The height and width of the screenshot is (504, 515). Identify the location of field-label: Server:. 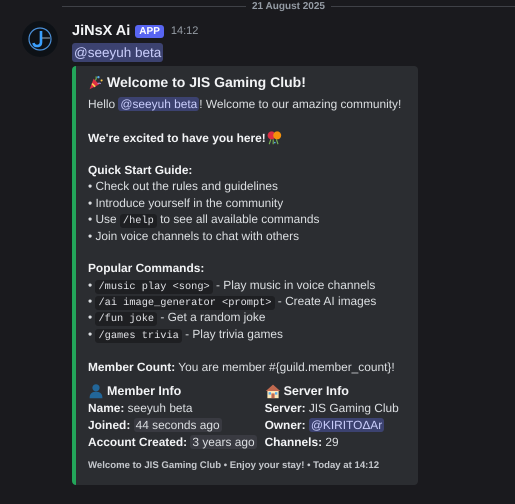
(285, 408).